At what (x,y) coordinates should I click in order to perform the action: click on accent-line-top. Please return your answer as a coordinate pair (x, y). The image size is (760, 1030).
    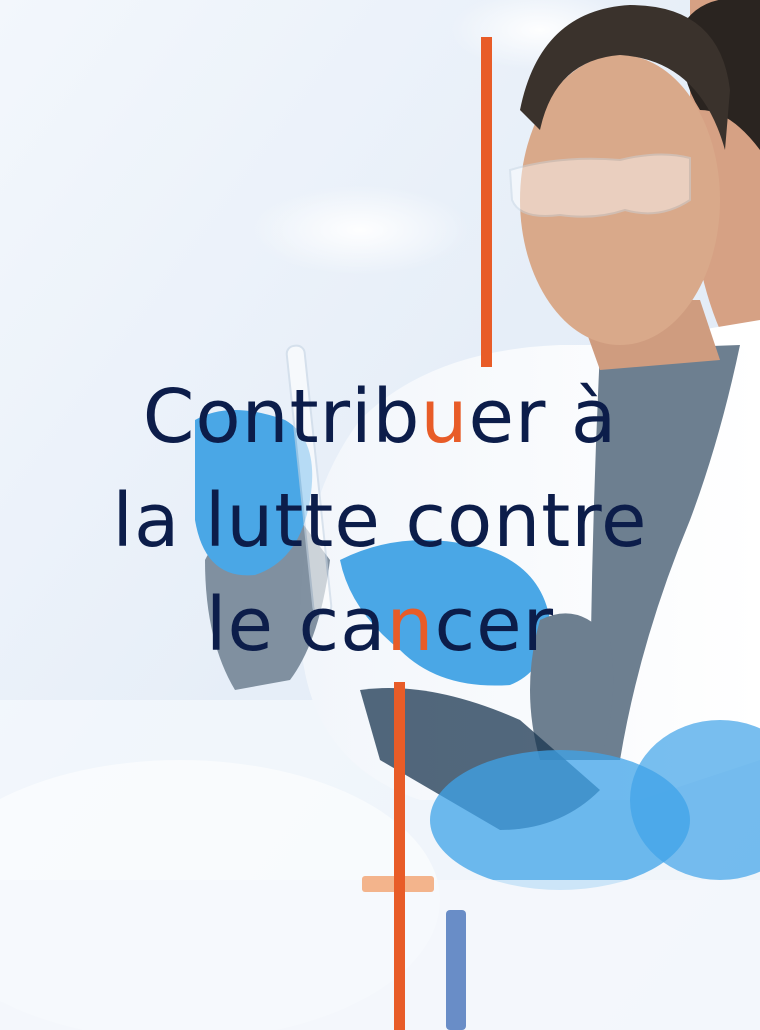
    Looking at the image, I should click on (486, 202).